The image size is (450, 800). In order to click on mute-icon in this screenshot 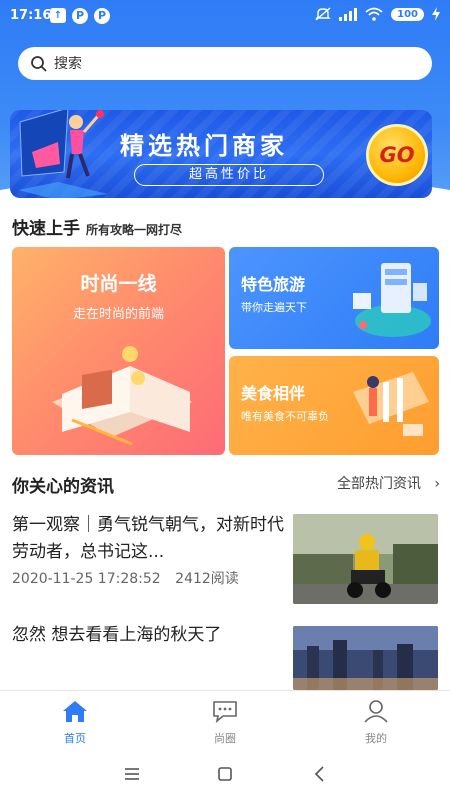, I will do `click(323, 14)`.